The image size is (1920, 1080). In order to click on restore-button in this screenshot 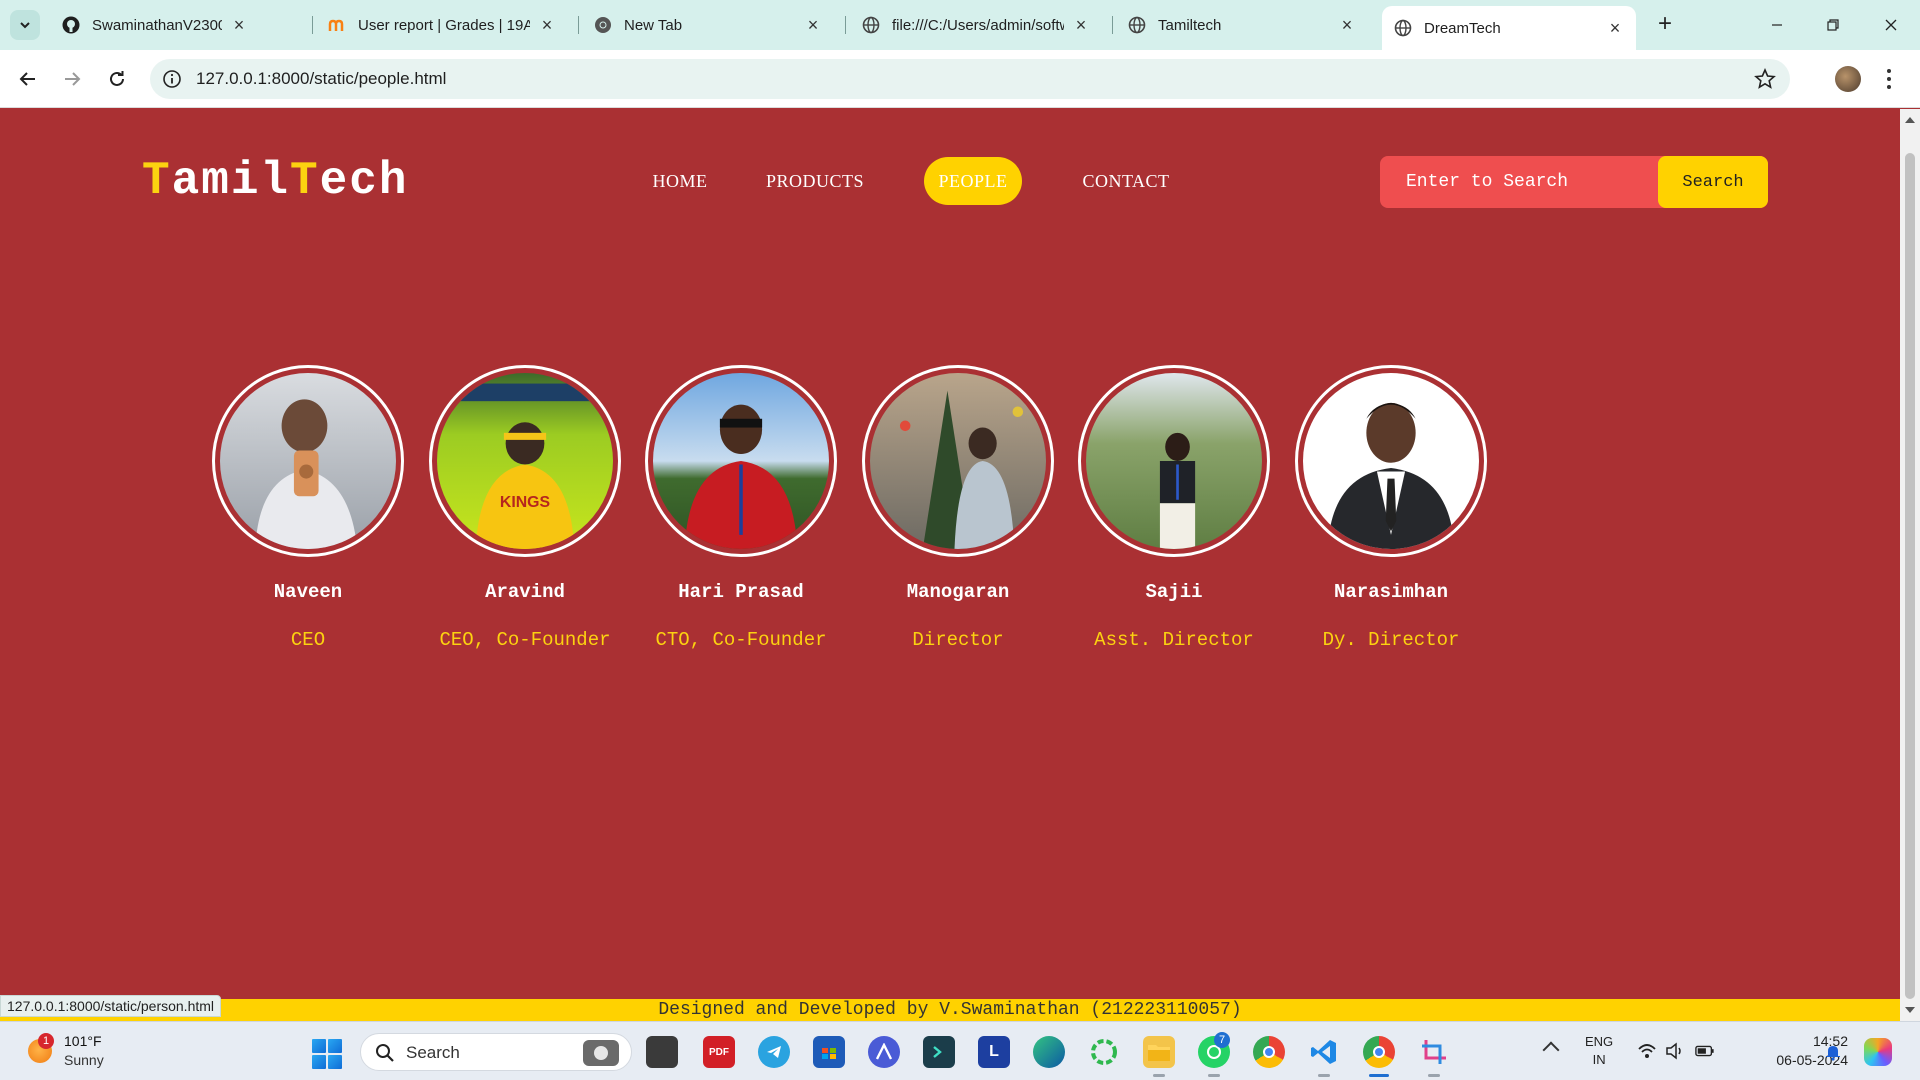, I will do `click(1833, 25)`.